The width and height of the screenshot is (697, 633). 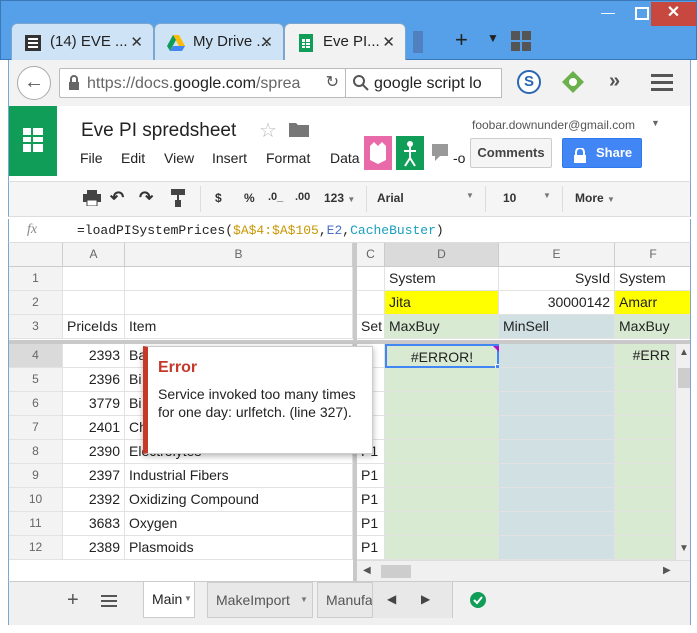 I want to click on cell-b9: Industrial Fibers, so click(x=239, y=476).